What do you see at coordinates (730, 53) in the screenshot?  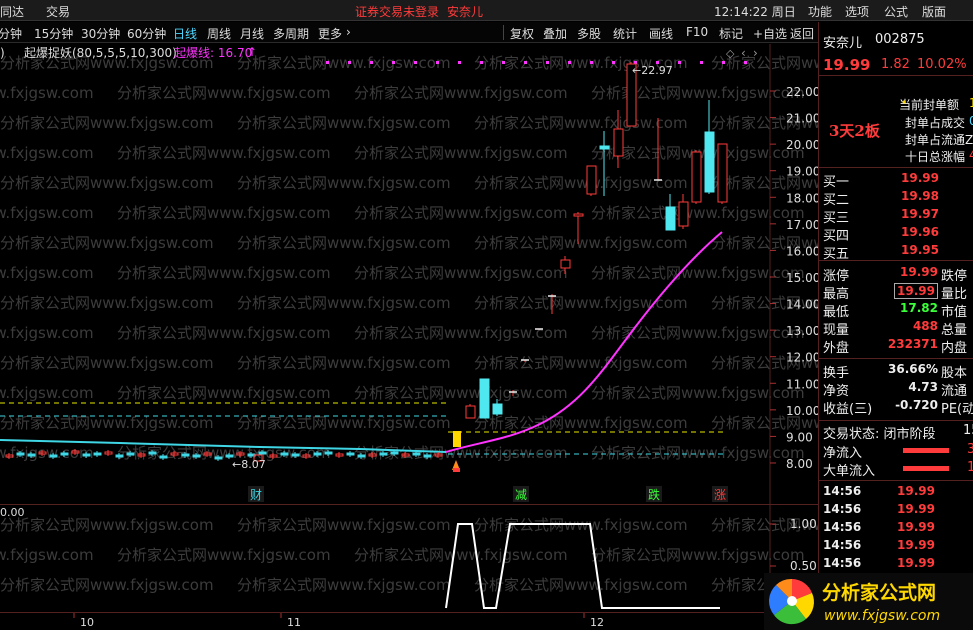 I see `diamond-icon: ◇` at bounding box center [730, 53].